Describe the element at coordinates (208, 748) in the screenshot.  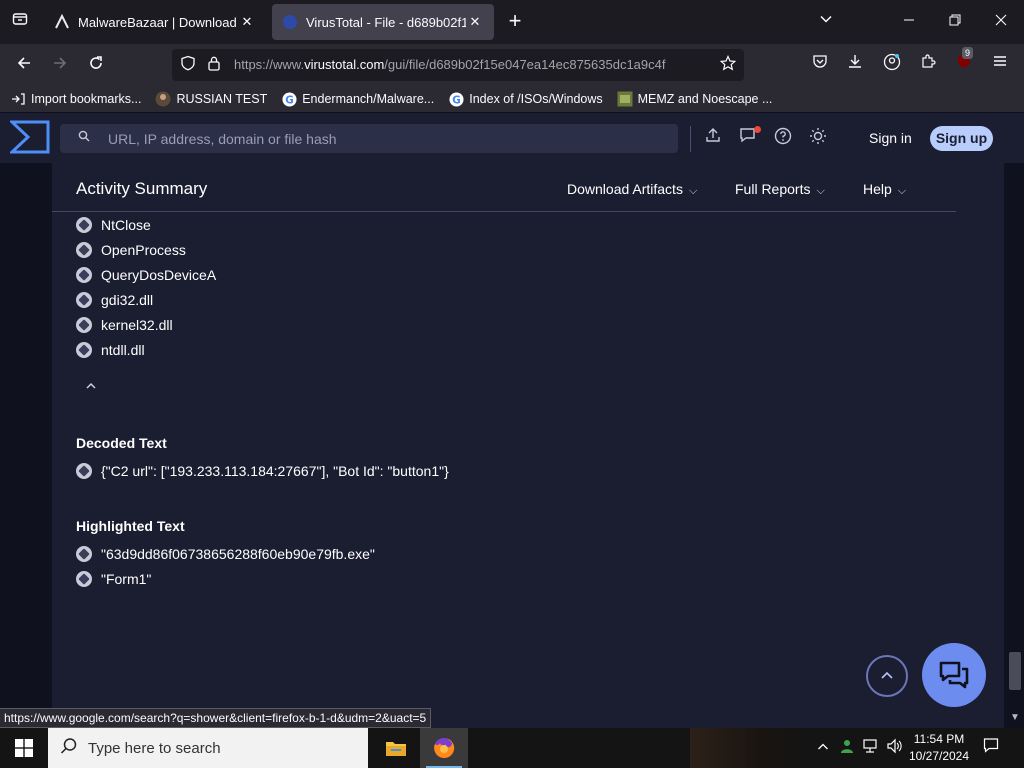
I see `taskbar-search-box: Type here to search` at that location.